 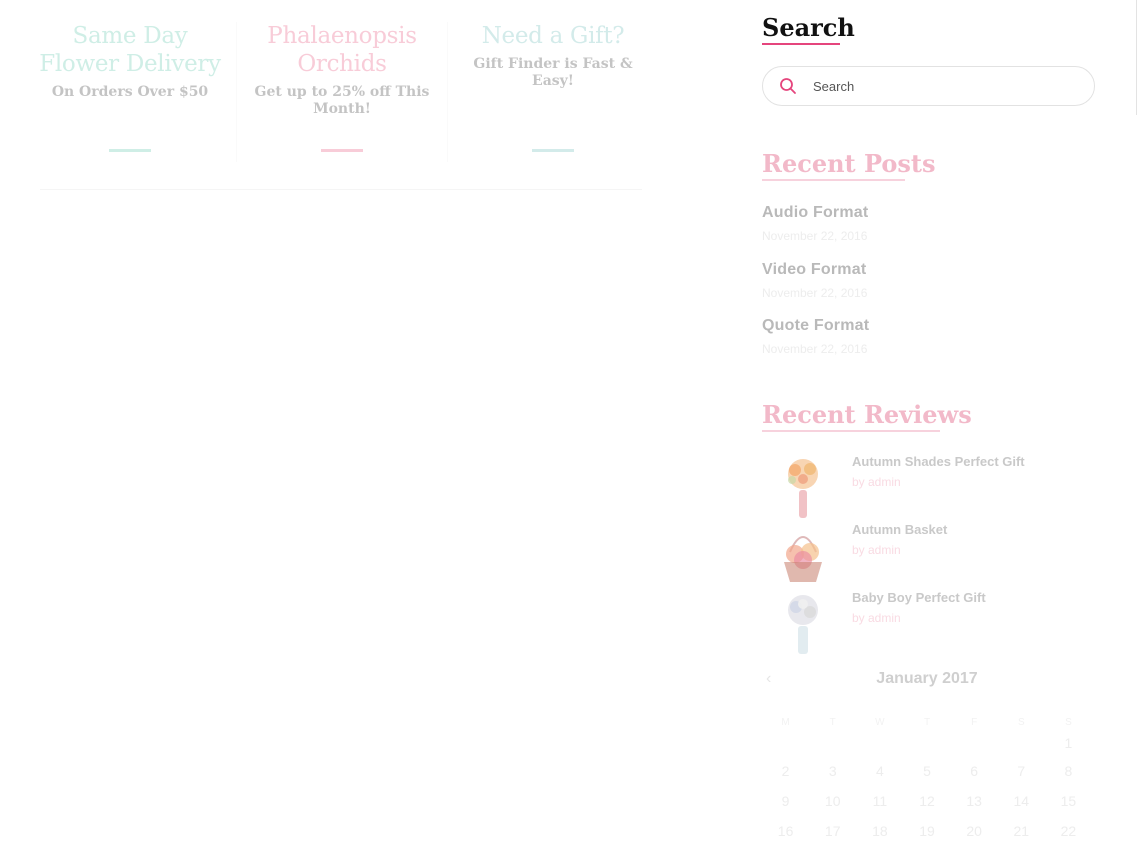 I want to click on calendar-day: 2, so click(x=785, y=771).